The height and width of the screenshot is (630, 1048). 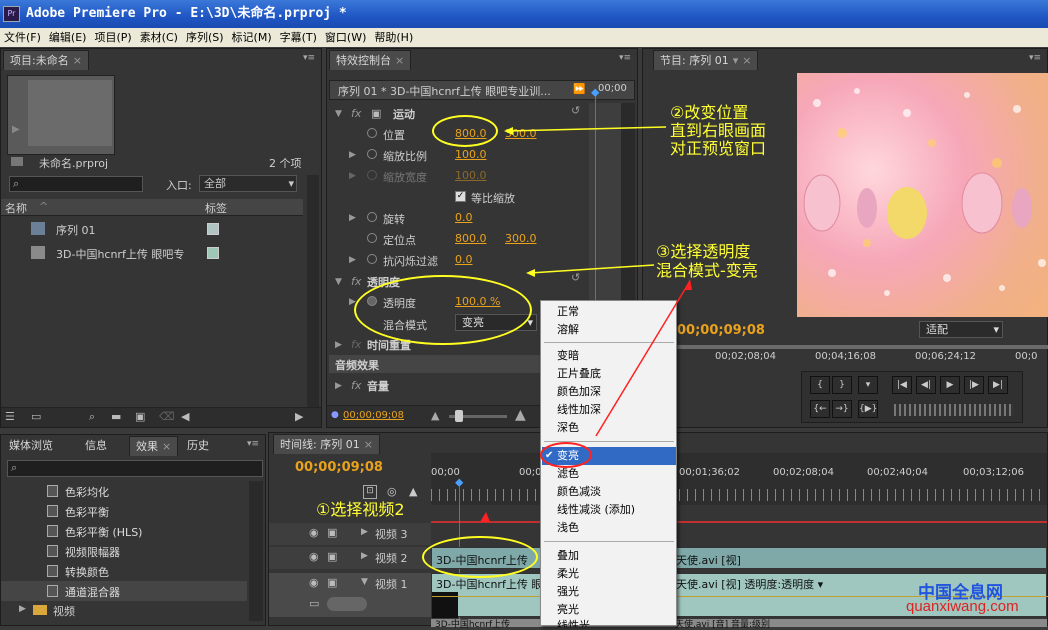 What do you see at coordinates (703, 251) in the screenshot?
I see `annotation-step3-line1: ③选择透明度` at bounding box center [703, 251].